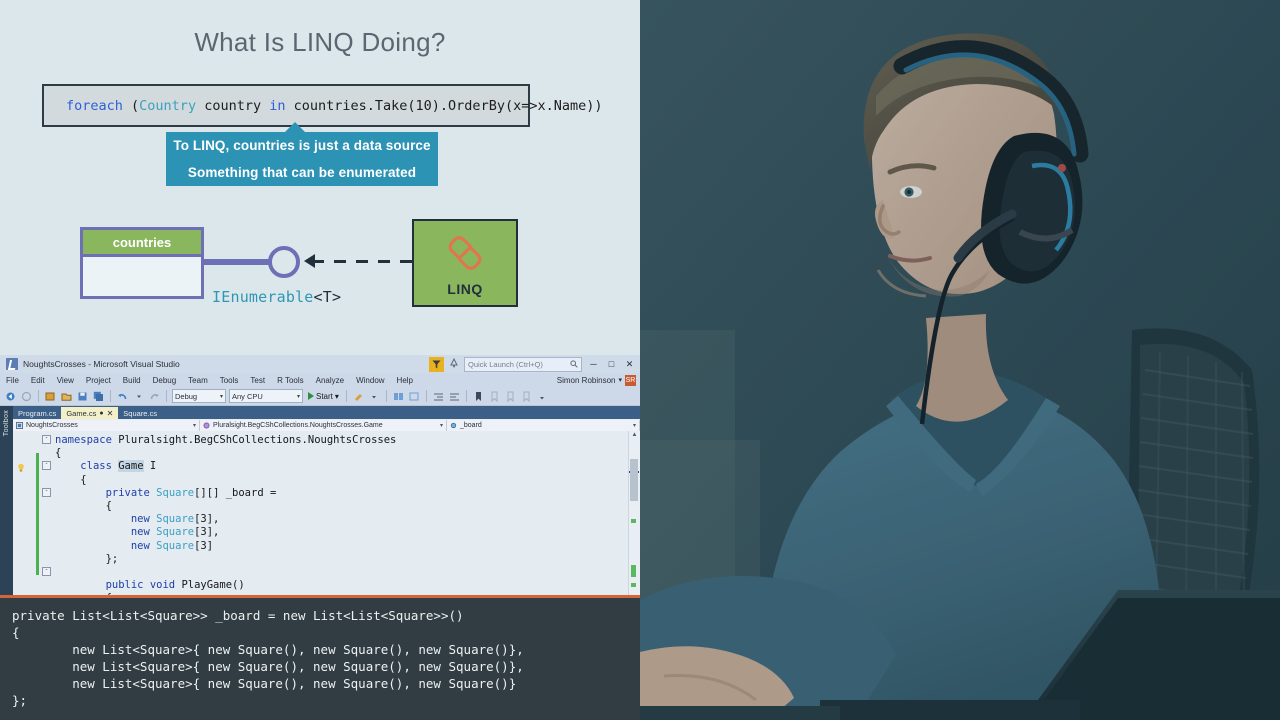 The height and width of the screenshot is (720, 1280). What do you see at coordinates (52, 425) in the screenshot?
I see `nav-project-value: NoughtsCrosses` at bounding box center [52, 425].